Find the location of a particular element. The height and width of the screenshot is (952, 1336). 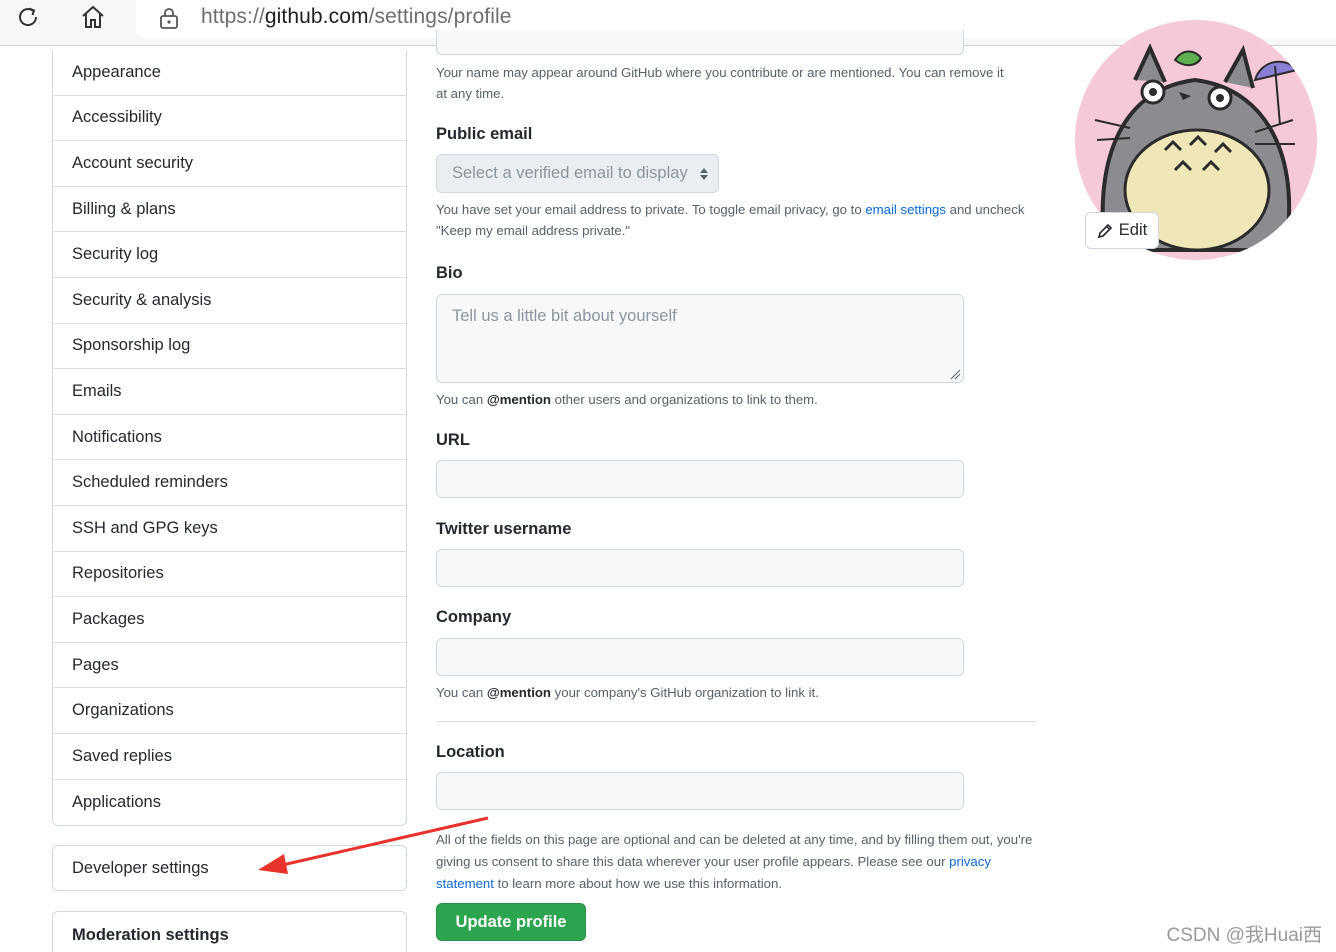

sidebar-item-scheduled-reminders: Scheduled reminders is located at coordinates (229, 483).